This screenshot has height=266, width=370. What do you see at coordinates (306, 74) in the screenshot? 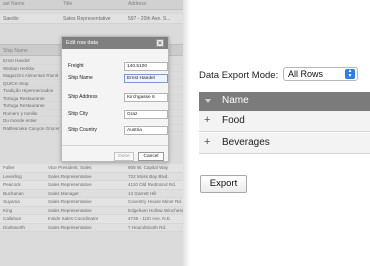
I see `export-mode-value: All Rows` at bounding box center [306, 74].